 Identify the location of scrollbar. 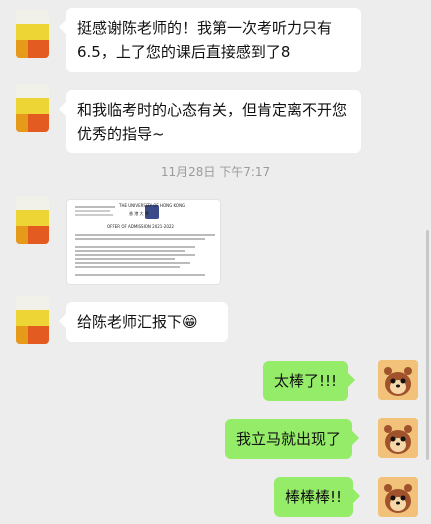
(427, 345).